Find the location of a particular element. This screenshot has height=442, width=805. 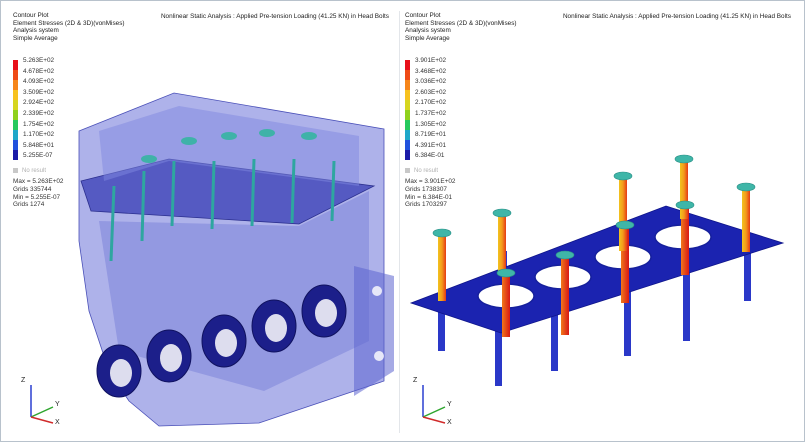

left-axis-triad: Z Y X is located at coordinates (49, 399).